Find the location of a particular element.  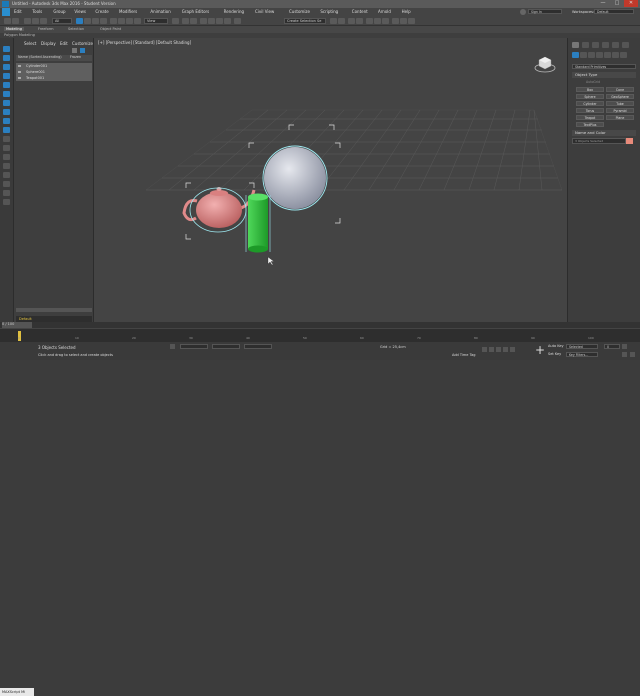

modify-tab-icon is located at coordinates (585, 45).